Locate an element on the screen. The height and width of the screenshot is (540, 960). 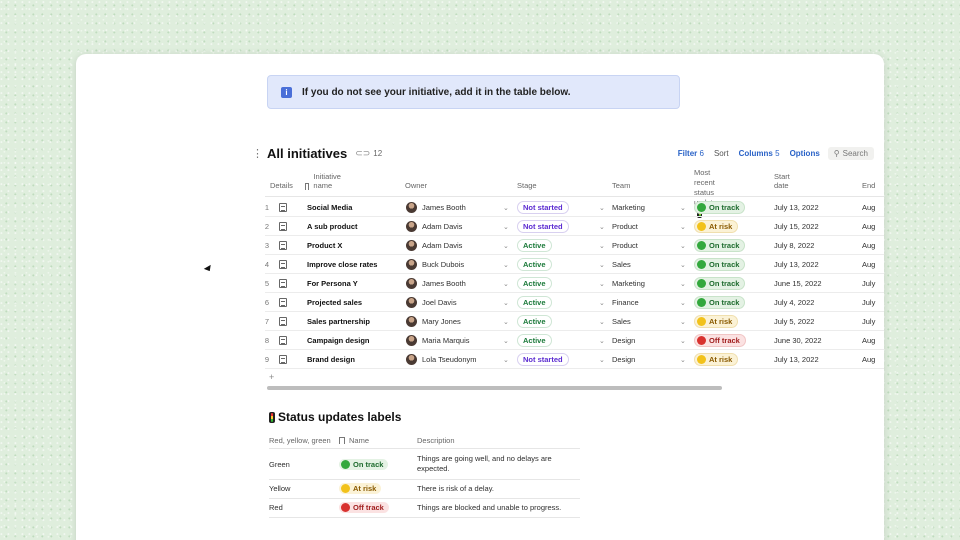
initiative-name: A sub product is located at coordinates (354, 226).